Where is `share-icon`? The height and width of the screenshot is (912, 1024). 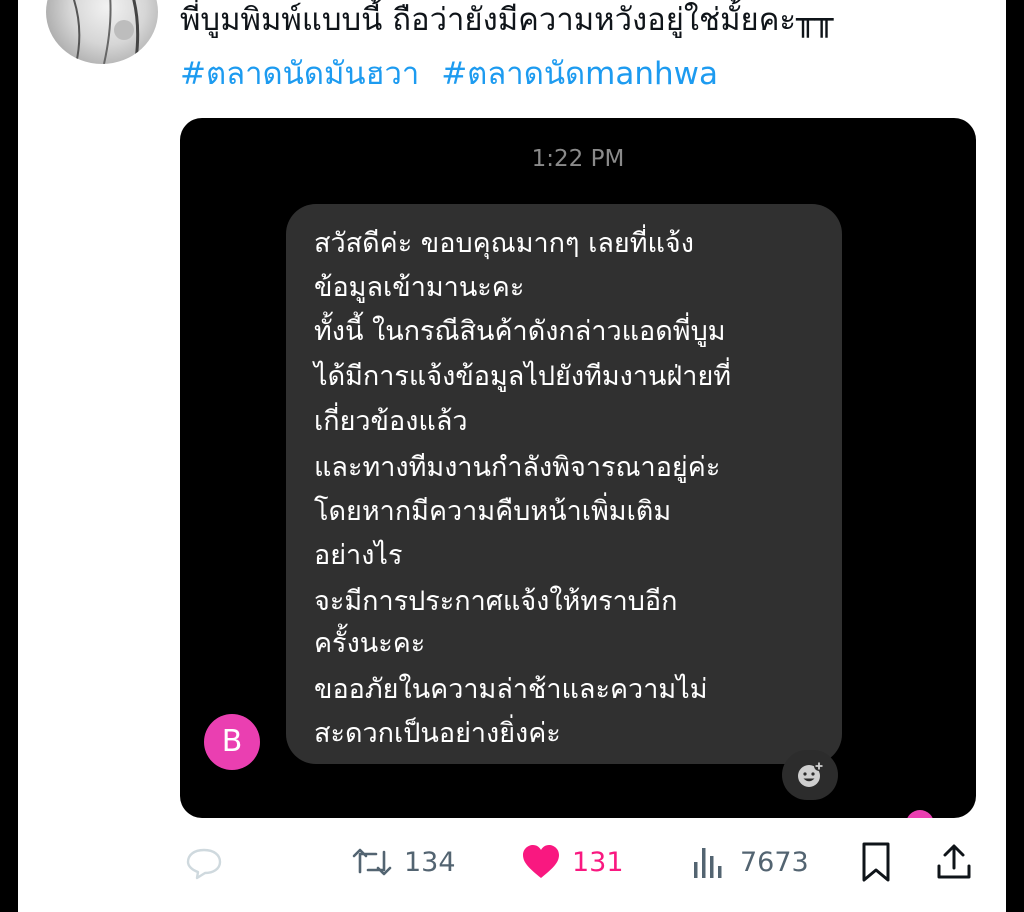 share-icon is located at coordinates (954, 861).